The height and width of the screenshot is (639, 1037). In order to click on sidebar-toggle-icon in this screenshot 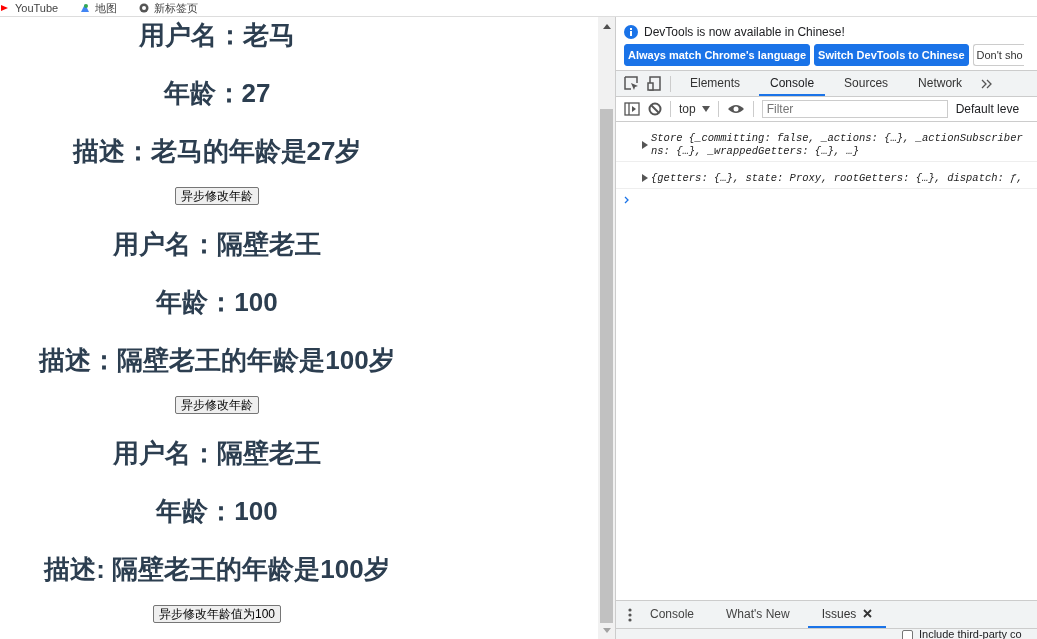, I will do `click(632, 109)`.